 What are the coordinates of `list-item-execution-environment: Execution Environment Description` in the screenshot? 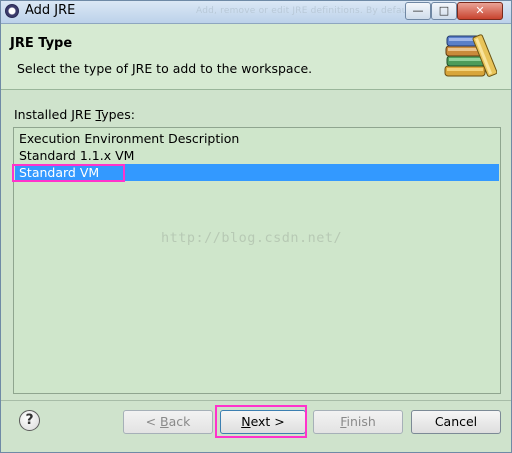 It's located at (257, 138).